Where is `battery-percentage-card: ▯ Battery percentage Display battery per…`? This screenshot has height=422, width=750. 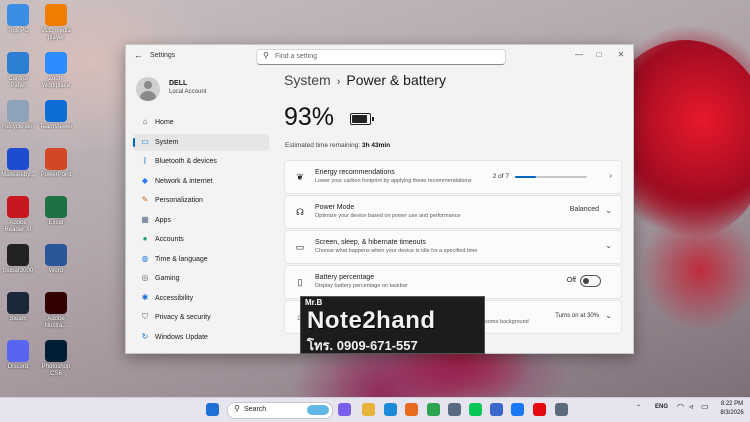 battery-percentage-card: ▯ Battery percentage Display battery per… is located at coordinates (453, 282).